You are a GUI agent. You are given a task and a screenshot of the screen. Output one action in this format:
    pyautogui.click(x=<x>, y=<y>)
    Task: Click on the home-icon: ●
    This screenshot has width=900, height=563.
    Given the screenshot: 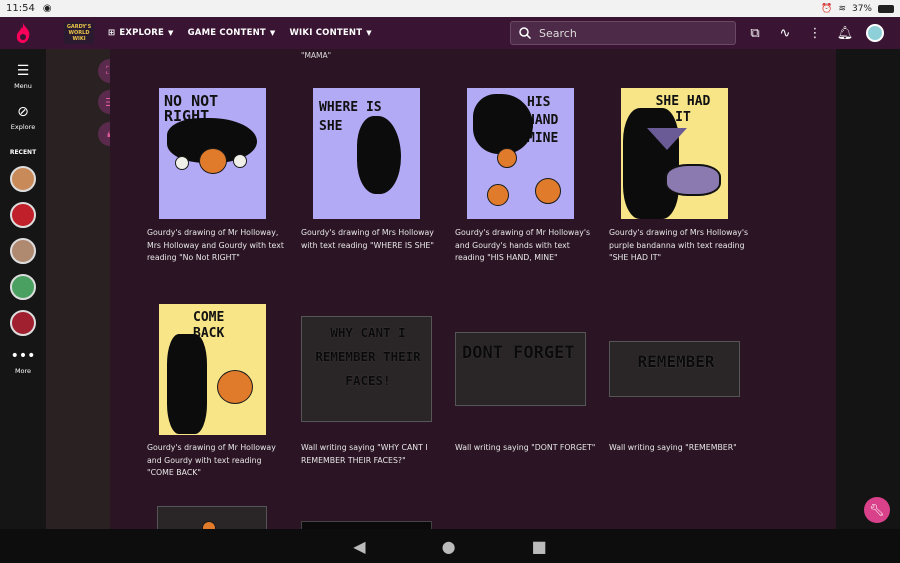 What is the action you would take?
    pyautogui.click(x=449, y=546)
    